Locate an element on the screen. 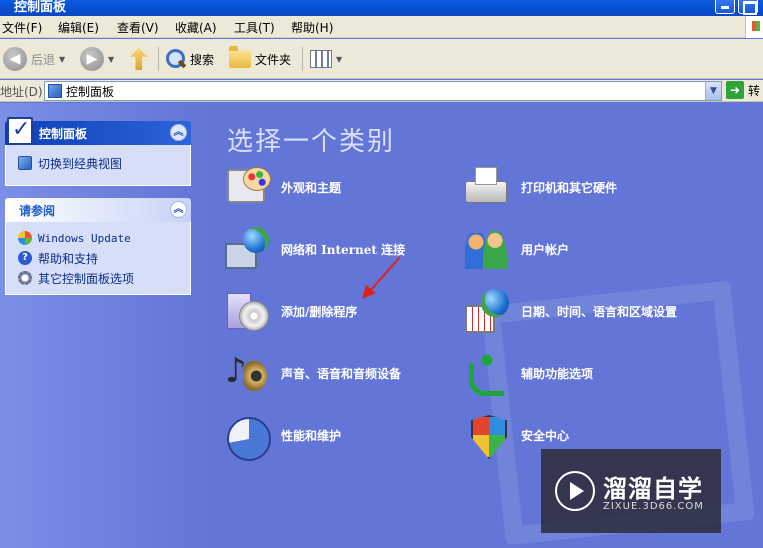  appearance-themes-icon is located at coordinates (247, 187).